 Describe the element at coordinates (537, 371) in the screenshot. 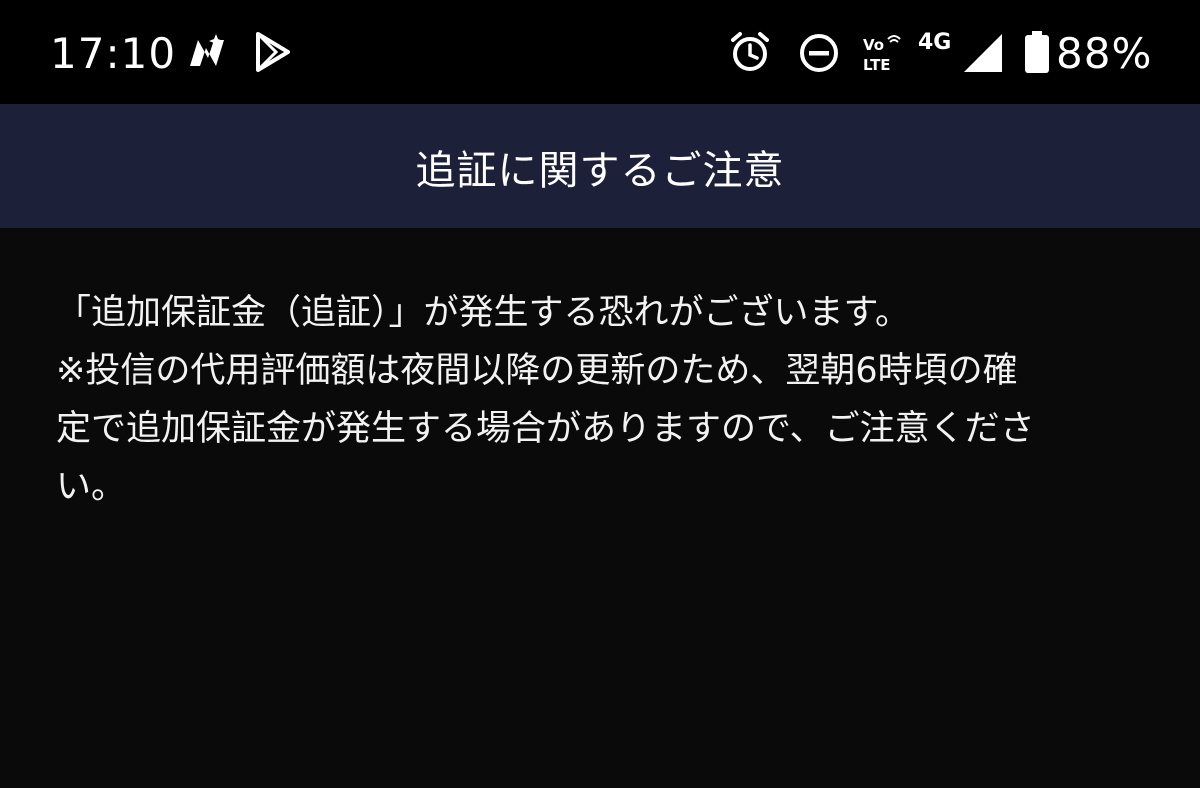

I see `note-line-1: ※投信の代用評価額は夜間以降の更新のため、翌朝6時頃の確` at that location.